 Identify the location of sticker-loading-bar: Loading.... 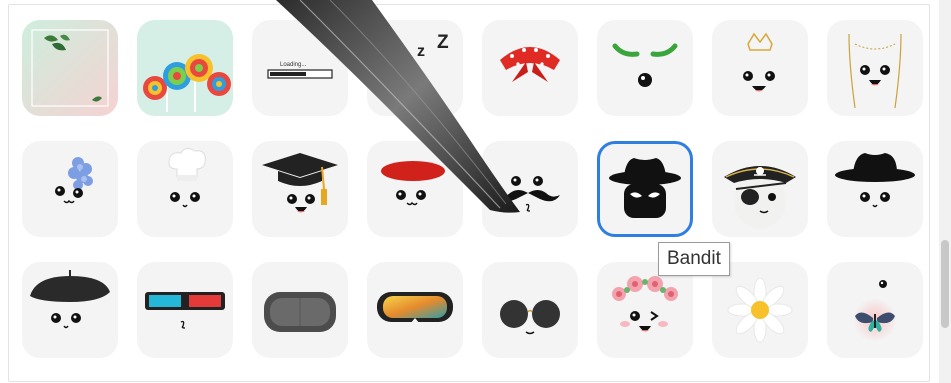
(300, 68).